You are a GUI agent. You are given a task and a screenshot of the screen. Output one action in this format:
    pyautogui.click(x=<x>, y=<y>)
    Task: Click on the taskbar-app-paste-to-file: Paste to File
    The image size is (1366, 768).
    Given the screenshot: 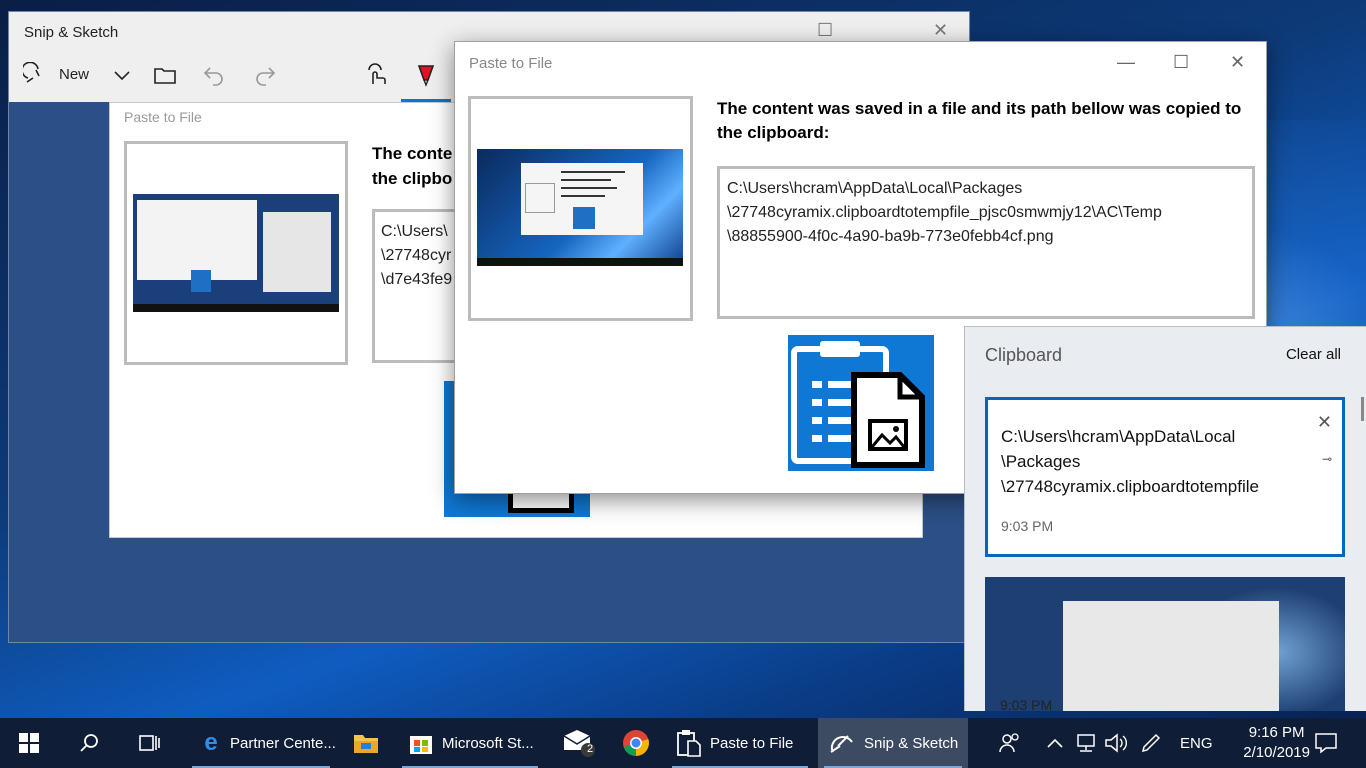 What is the action you would take?
    pyautogui.click(x=740, y=743)
    